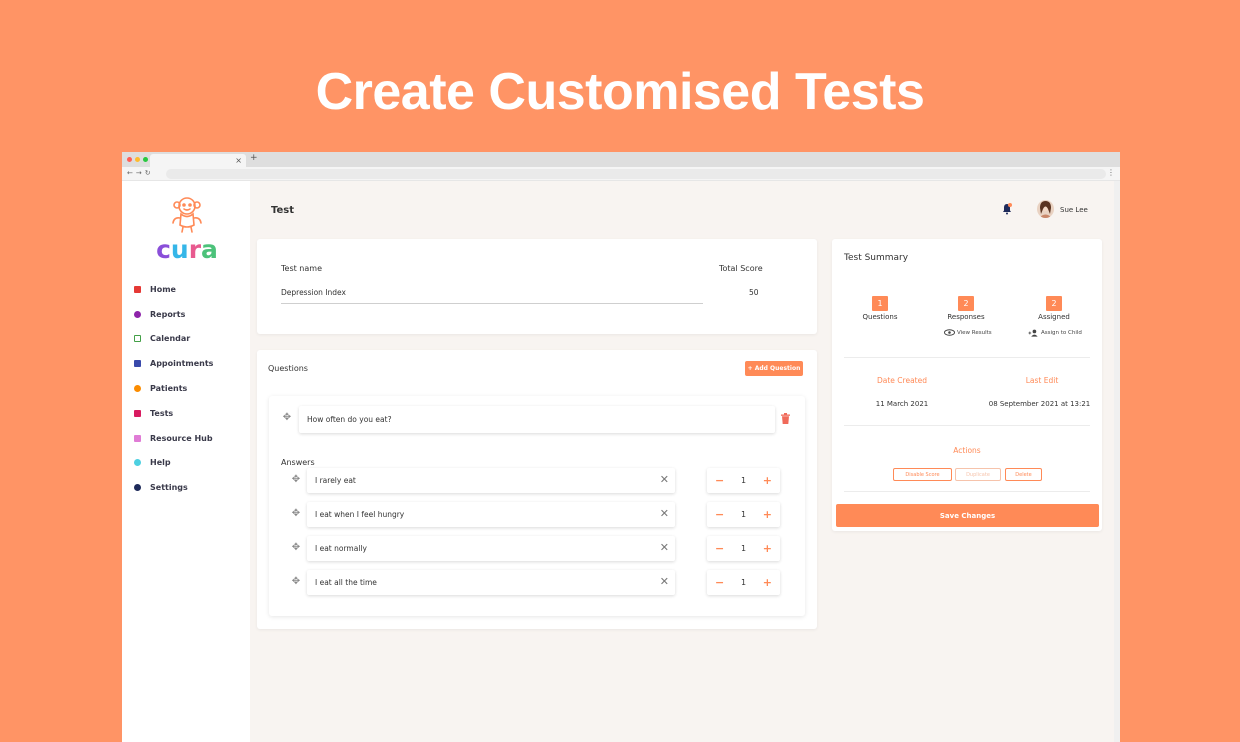 Image resolution: width=1240 pixels, height=742 pixels. I want to click on answer-row: ✥ I eat when I feel hungry ✕ − 1 +, so click(535, 514).